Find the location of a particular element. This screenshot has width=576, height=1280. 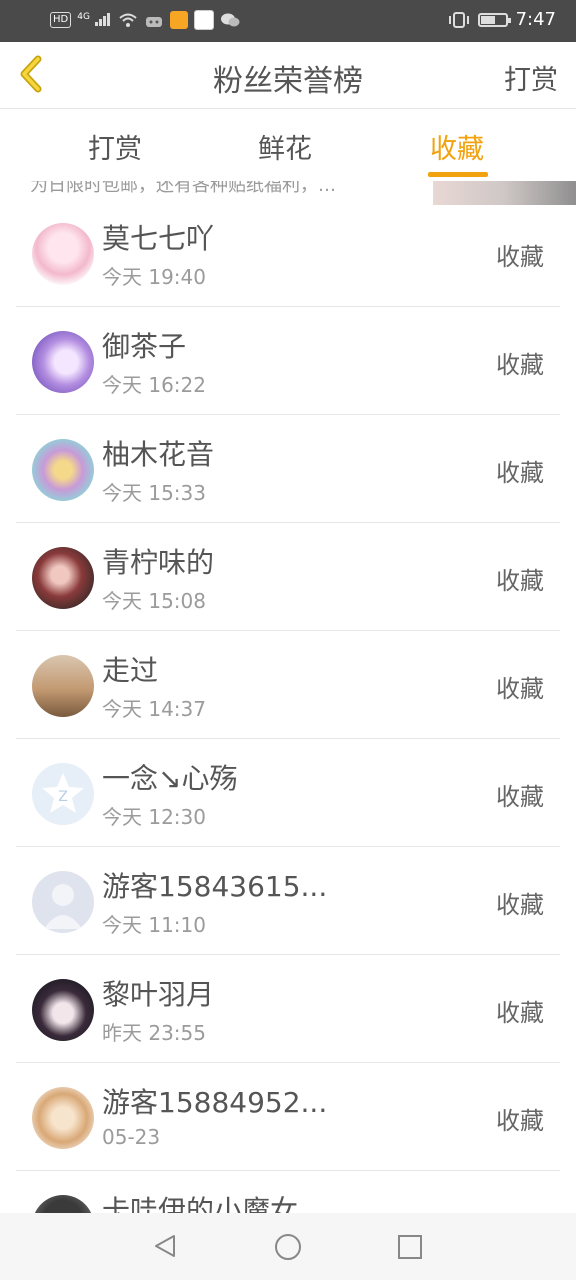

guest-avatar-icon is located at coordinates (63, 906).